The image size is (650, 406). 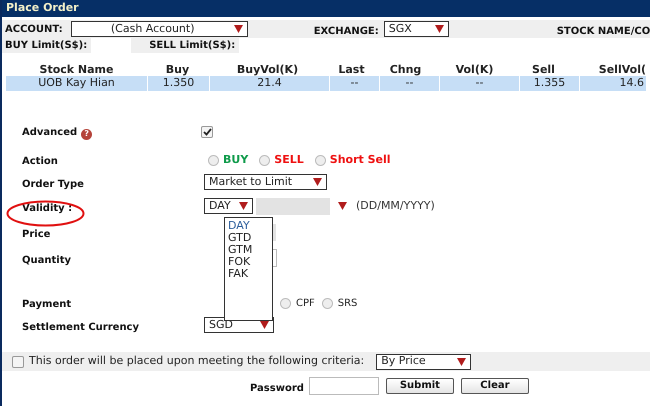 I want to click on column-header: BuyVol(K), so click(x=268, y=69).